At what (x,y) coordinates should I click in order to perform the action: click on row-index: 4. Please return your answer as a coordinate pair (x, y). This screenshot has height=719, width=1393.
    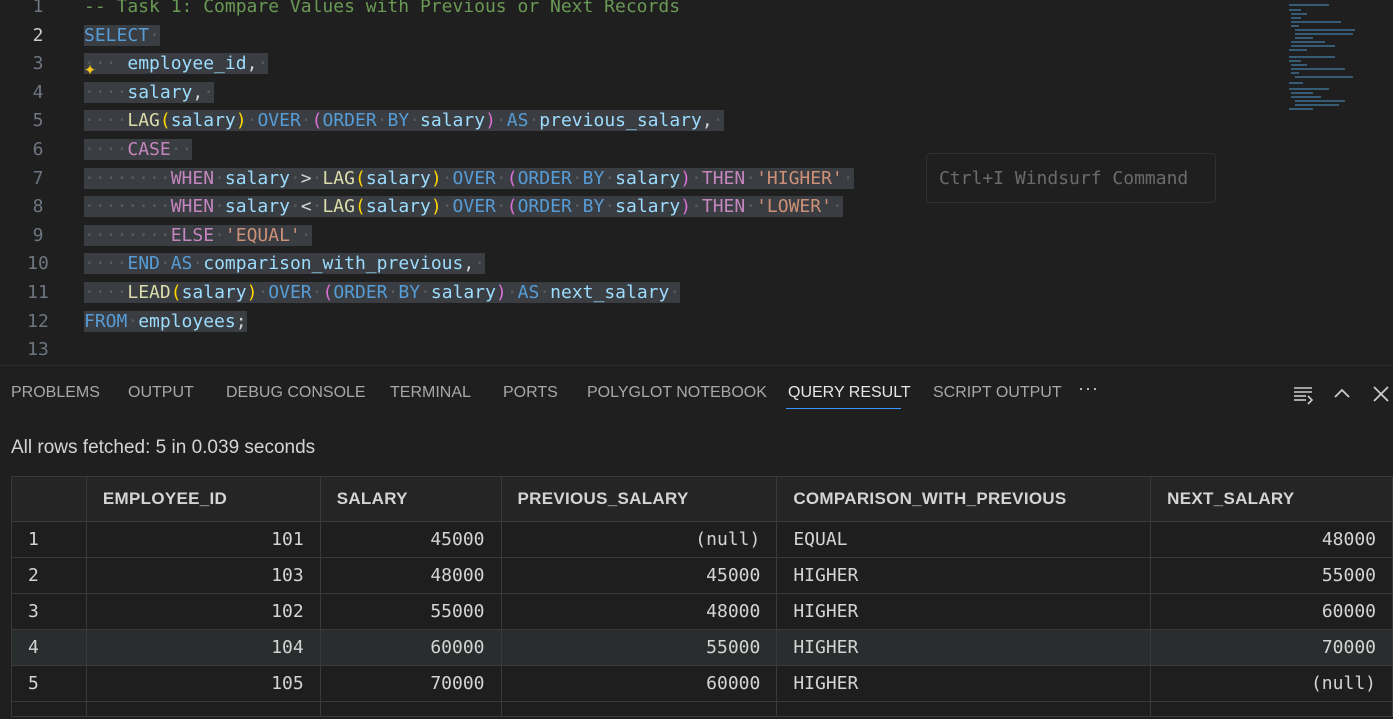
    Looking at the image, I should click on (49, 647).